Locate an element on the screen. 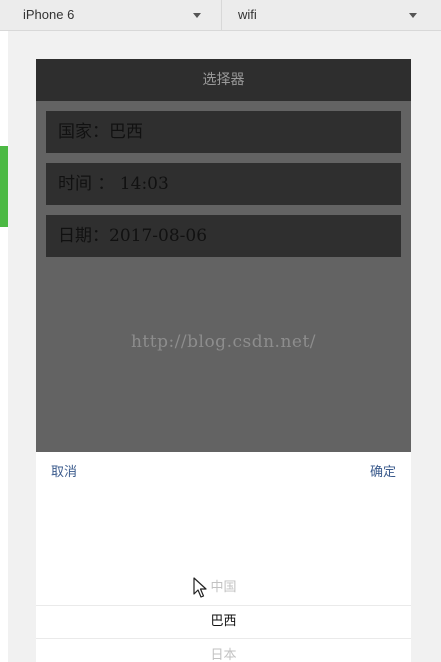  device-toolbar: iPhone 6 wifi is located at coordinates (220, 15).